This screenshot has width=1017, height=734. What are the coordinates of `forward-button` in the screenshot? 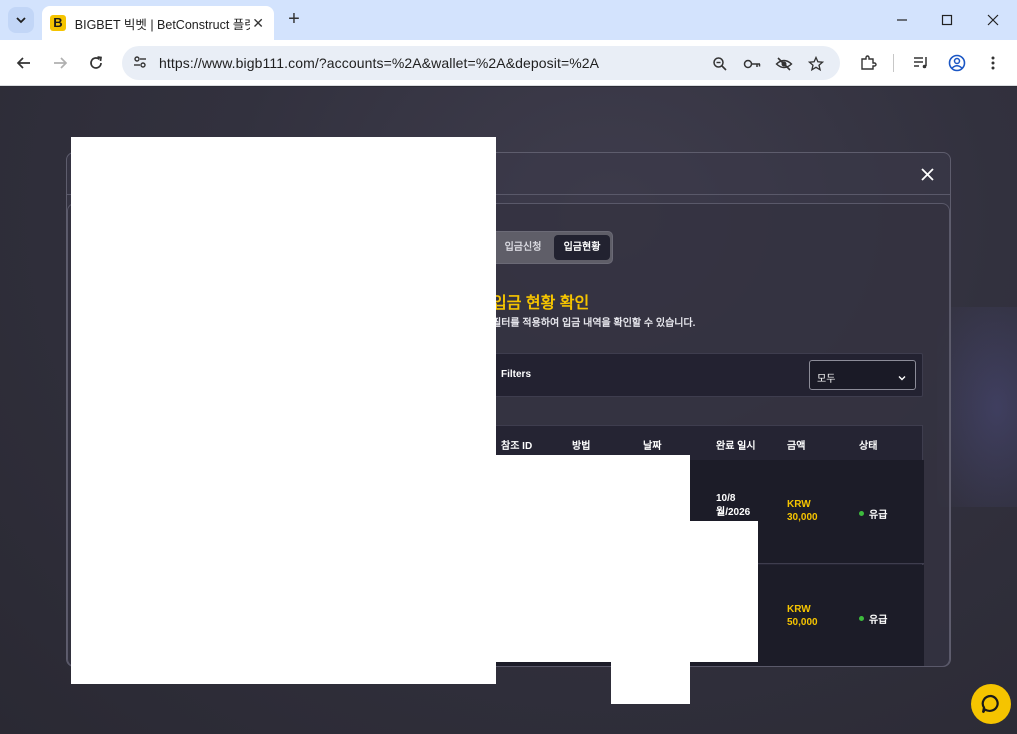 It's located at (60, 63).